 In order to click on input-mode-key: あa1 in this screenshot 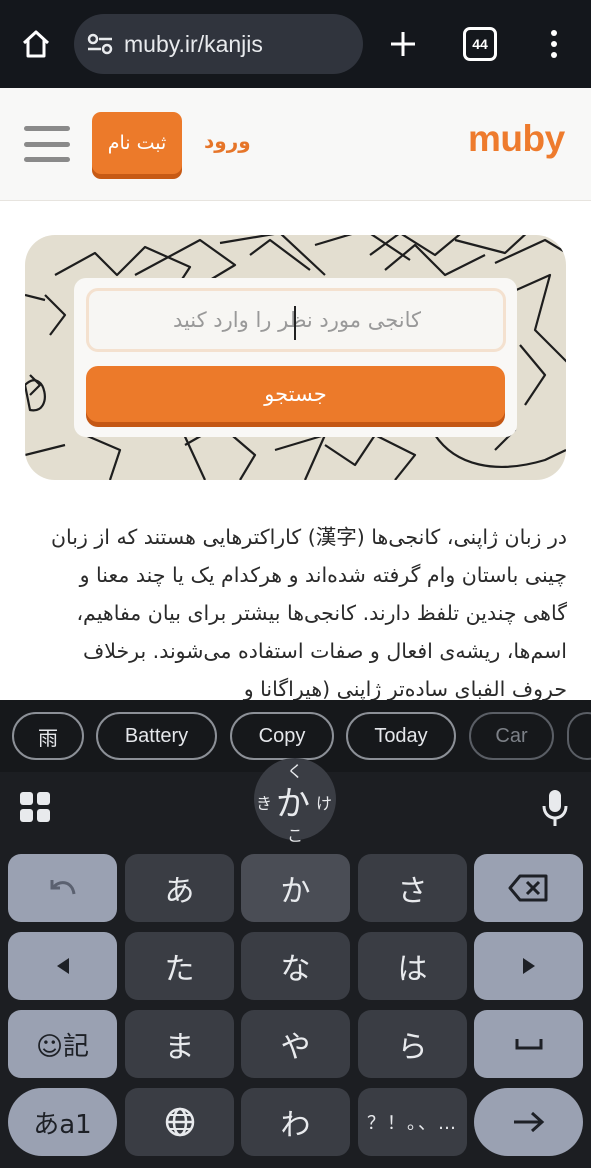, I will do `click(62, 1122)`.